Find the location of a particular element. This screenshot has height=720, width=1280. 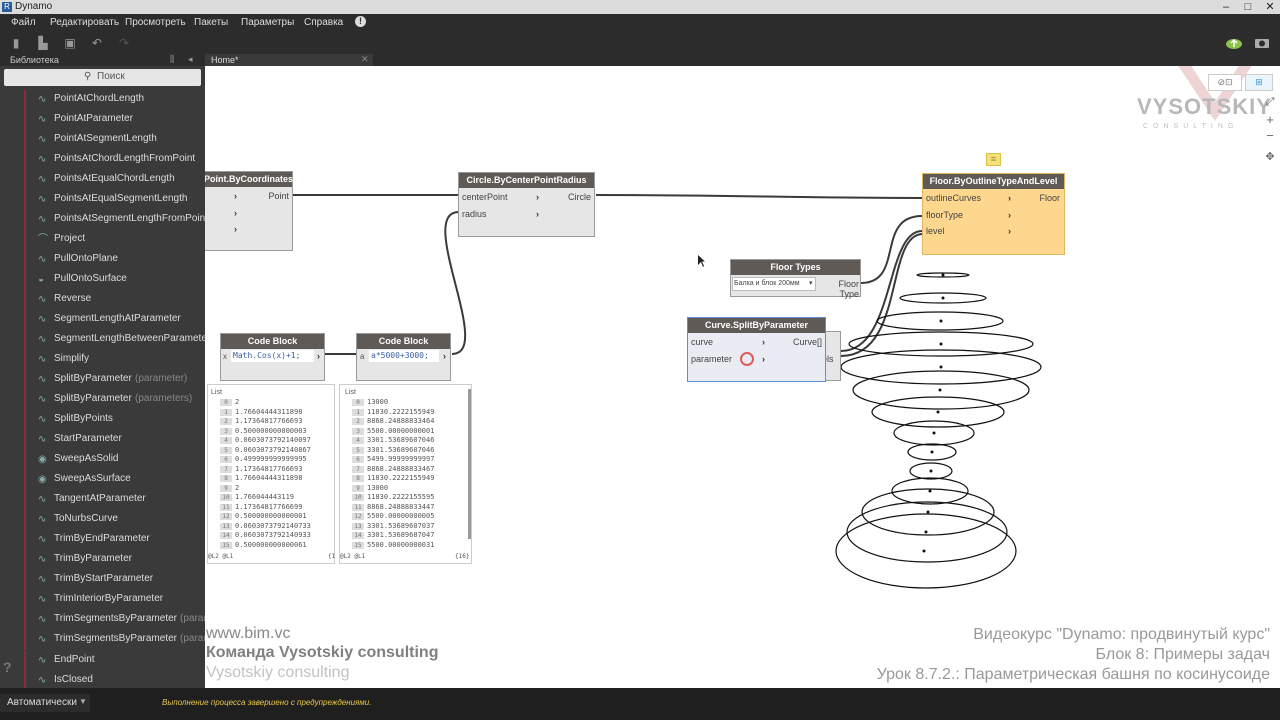

zoom-in-icon: + is located at coordinates (1270, 119).